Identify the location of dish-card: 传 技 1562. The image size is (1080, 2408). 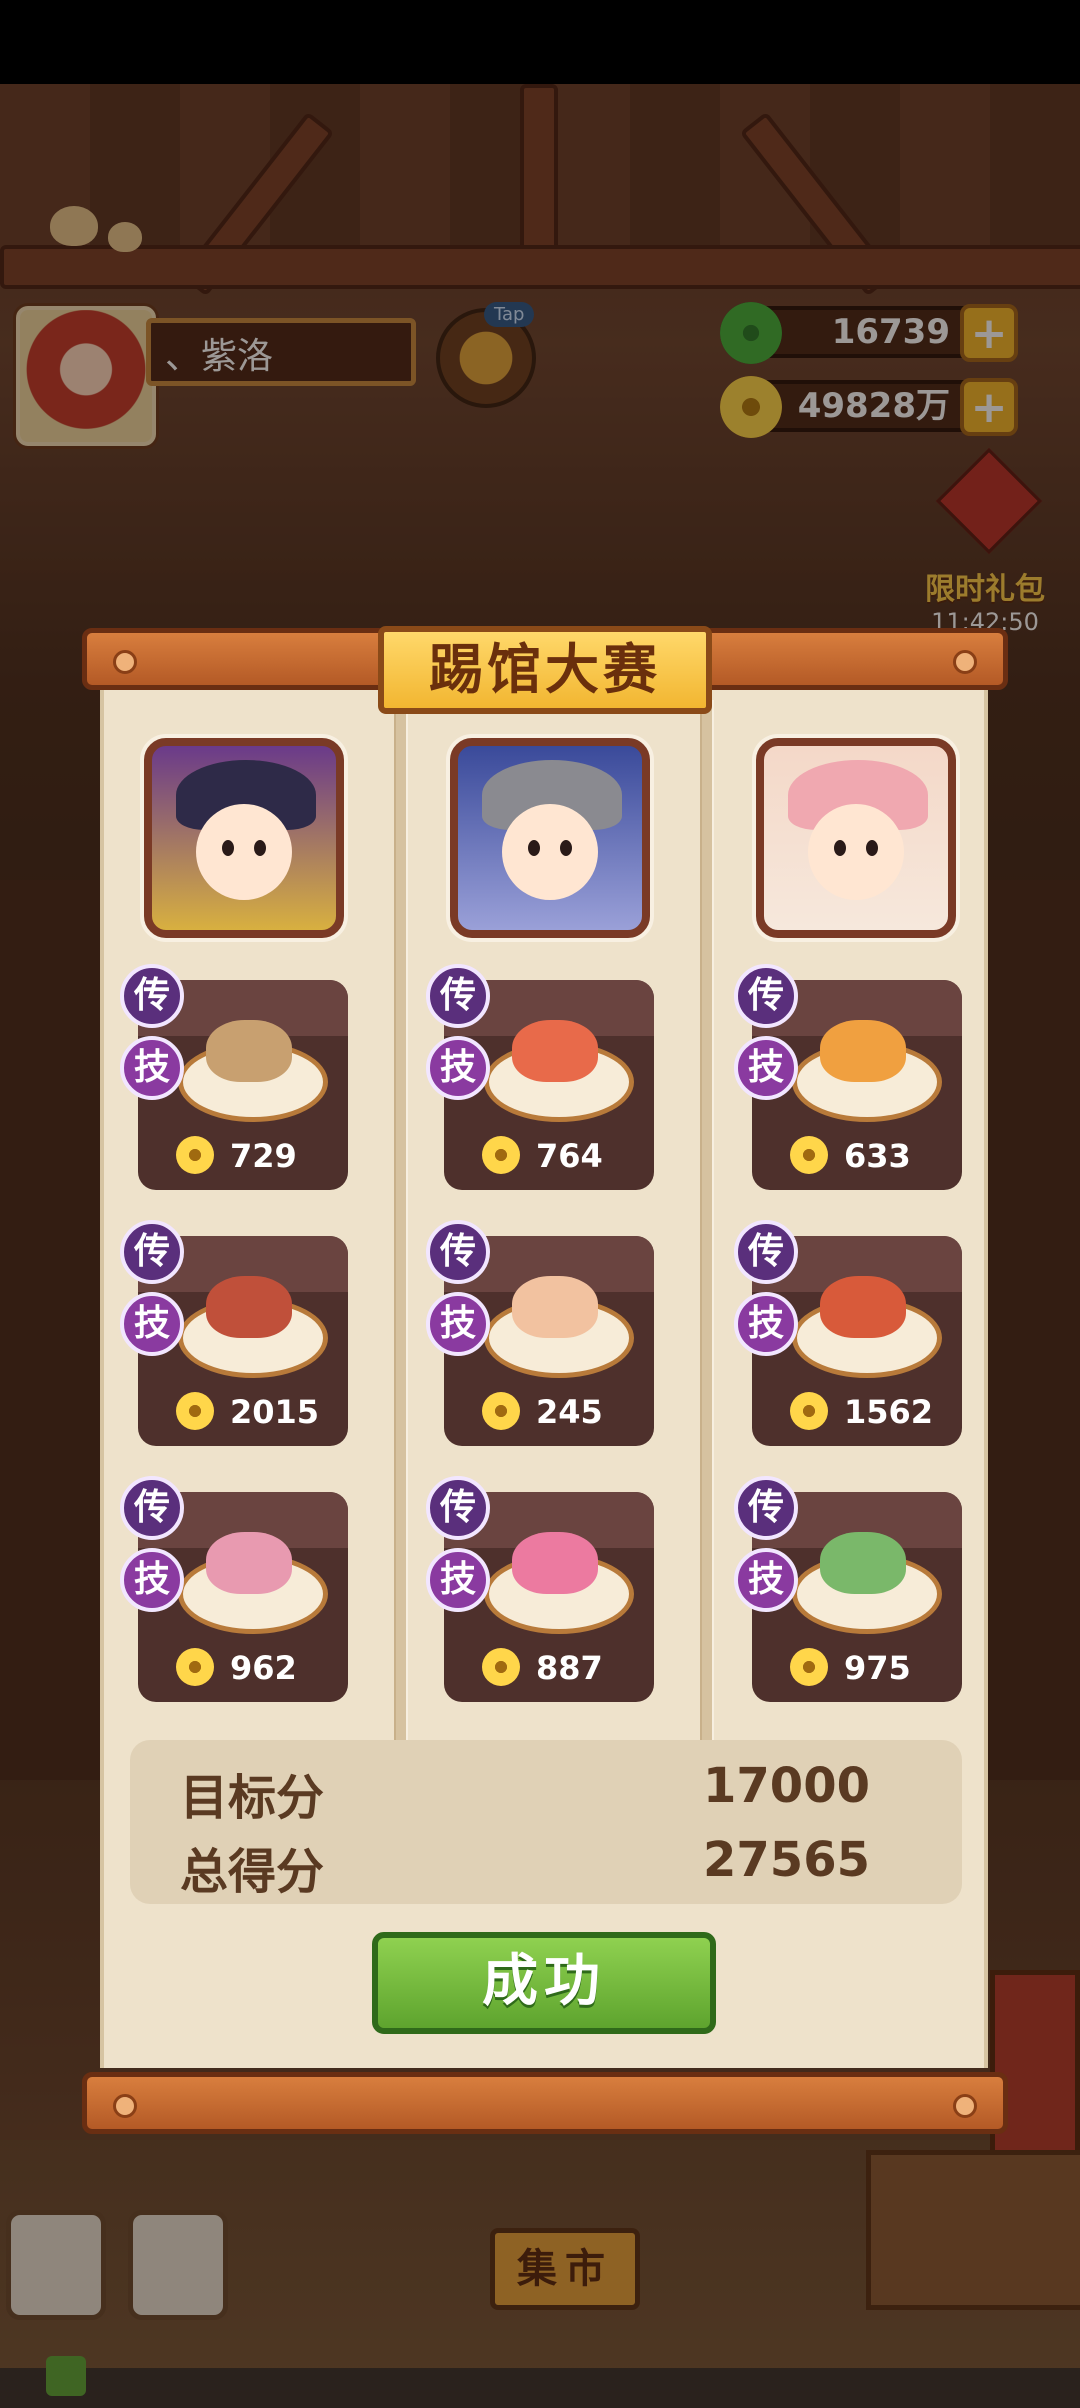
(848, 1333).